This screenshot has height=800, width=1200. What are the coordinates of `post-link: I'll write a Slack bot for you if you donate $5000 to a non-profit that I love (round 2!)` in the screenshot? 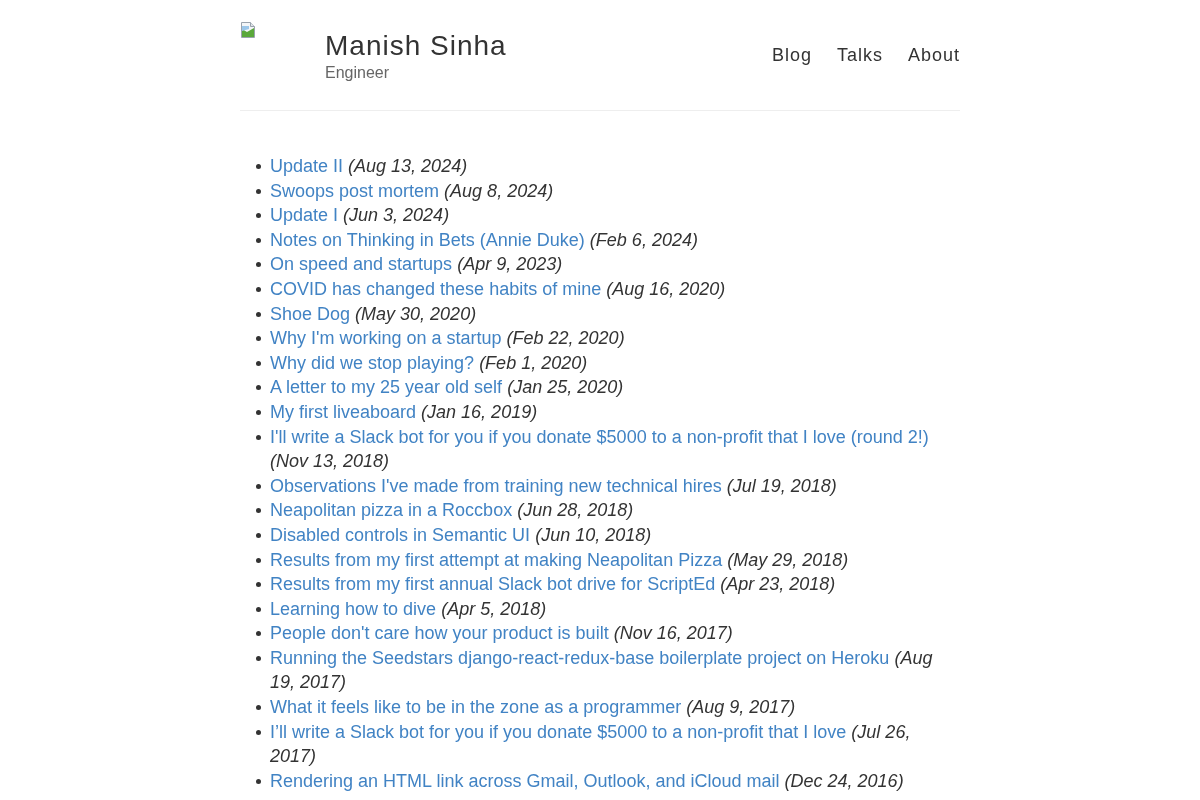 It's located at (599, 436).